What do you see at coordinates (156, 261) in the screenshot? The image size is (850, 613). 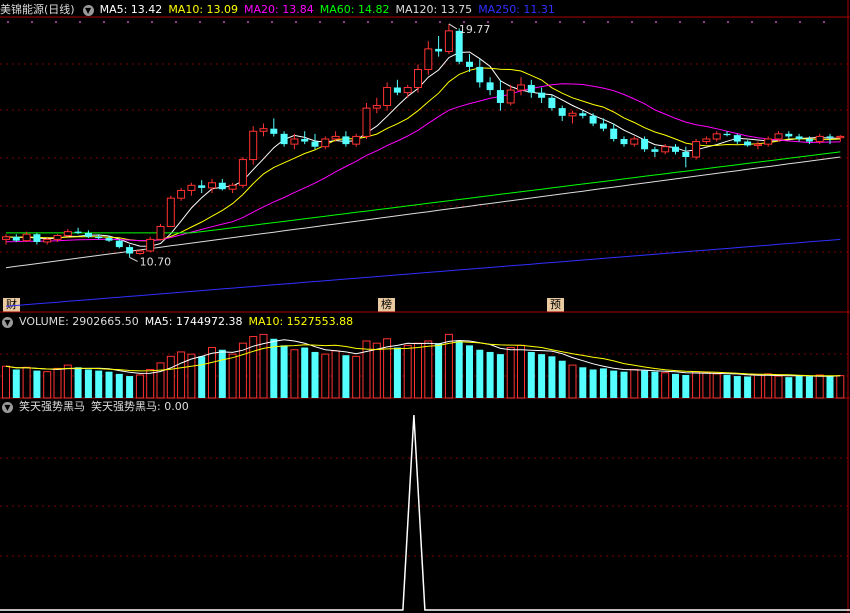 I see `low-price-label: 10.70` at bounding box center [156, 261].